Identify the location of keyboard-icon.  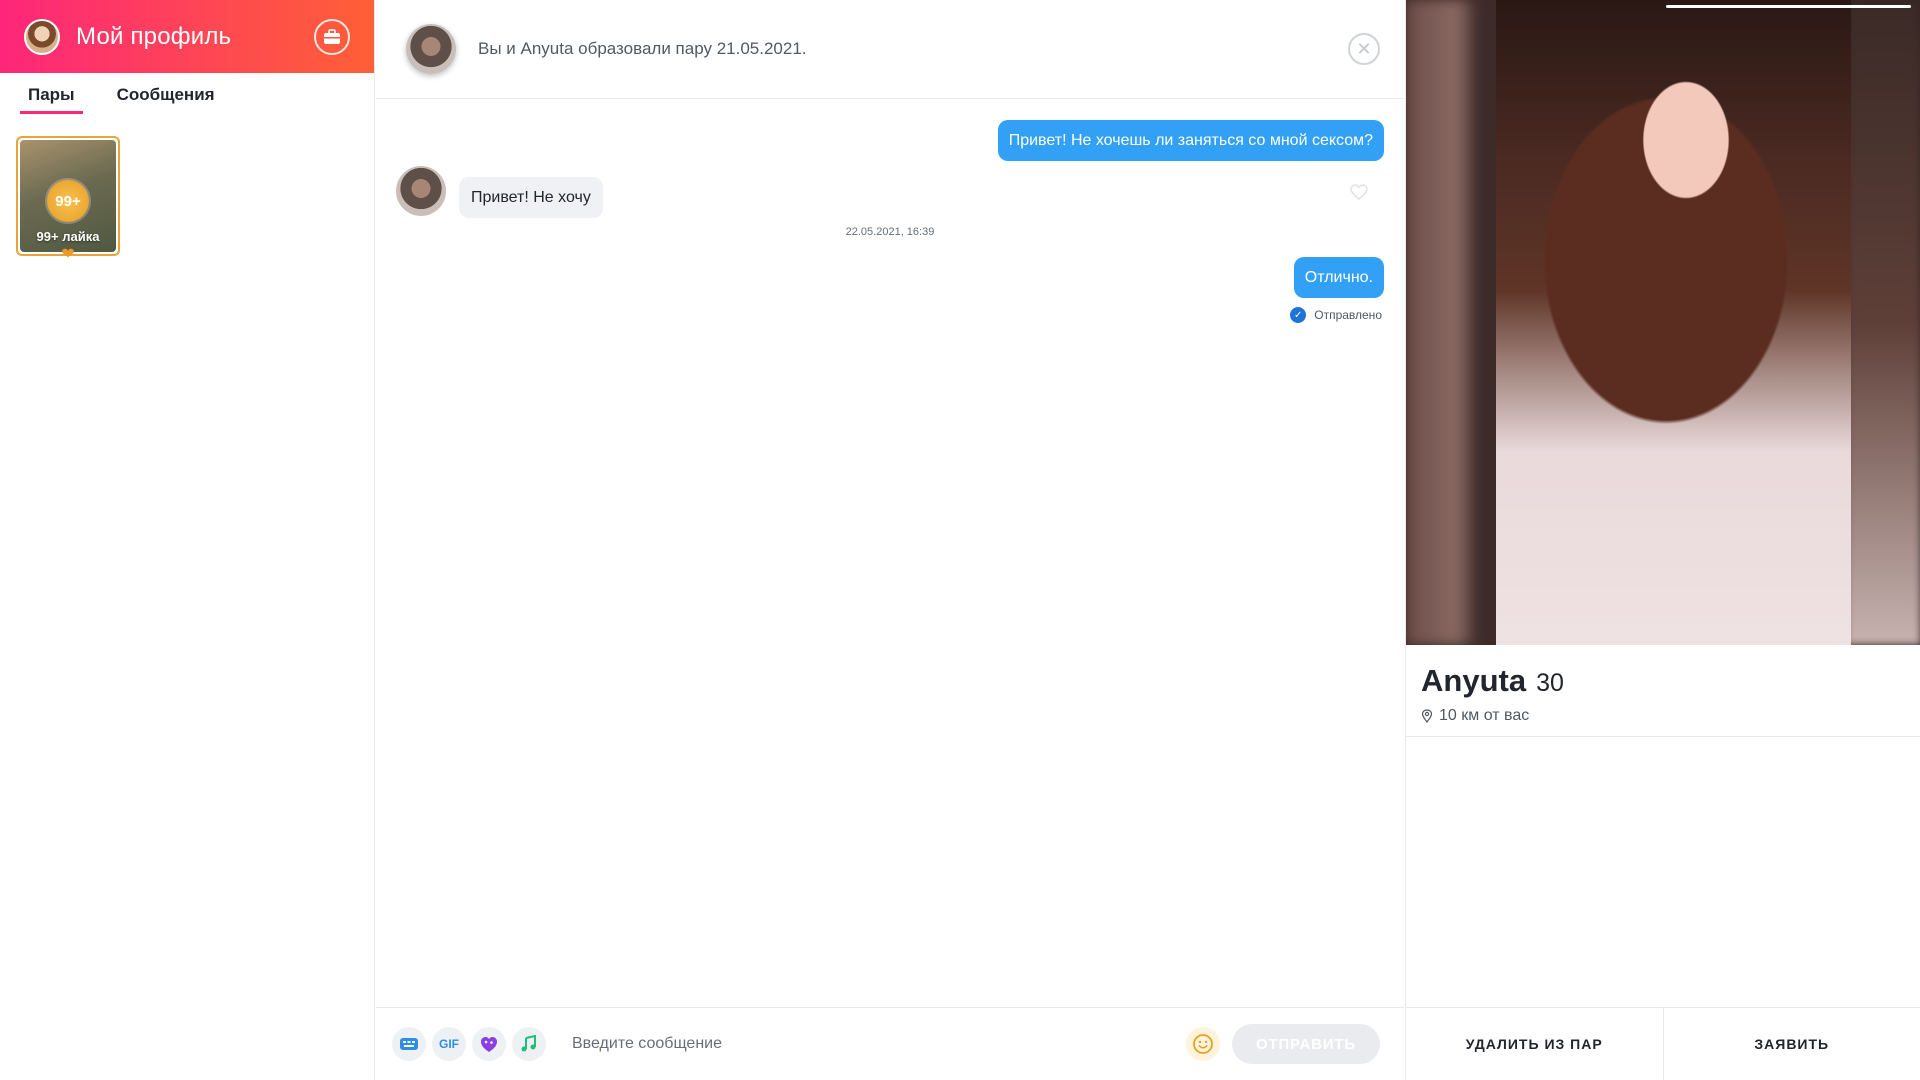
(409, 1044).